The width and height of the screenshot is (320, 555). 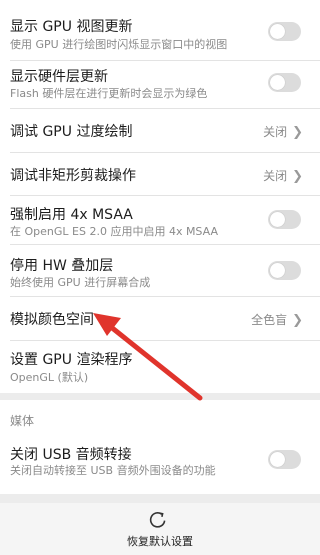 I want to click on usb-audio-routing-row: 关闭 USB 音频转接 关闭自动转接至 USB 音频外围设备的功能, so click(x=160, y=462).